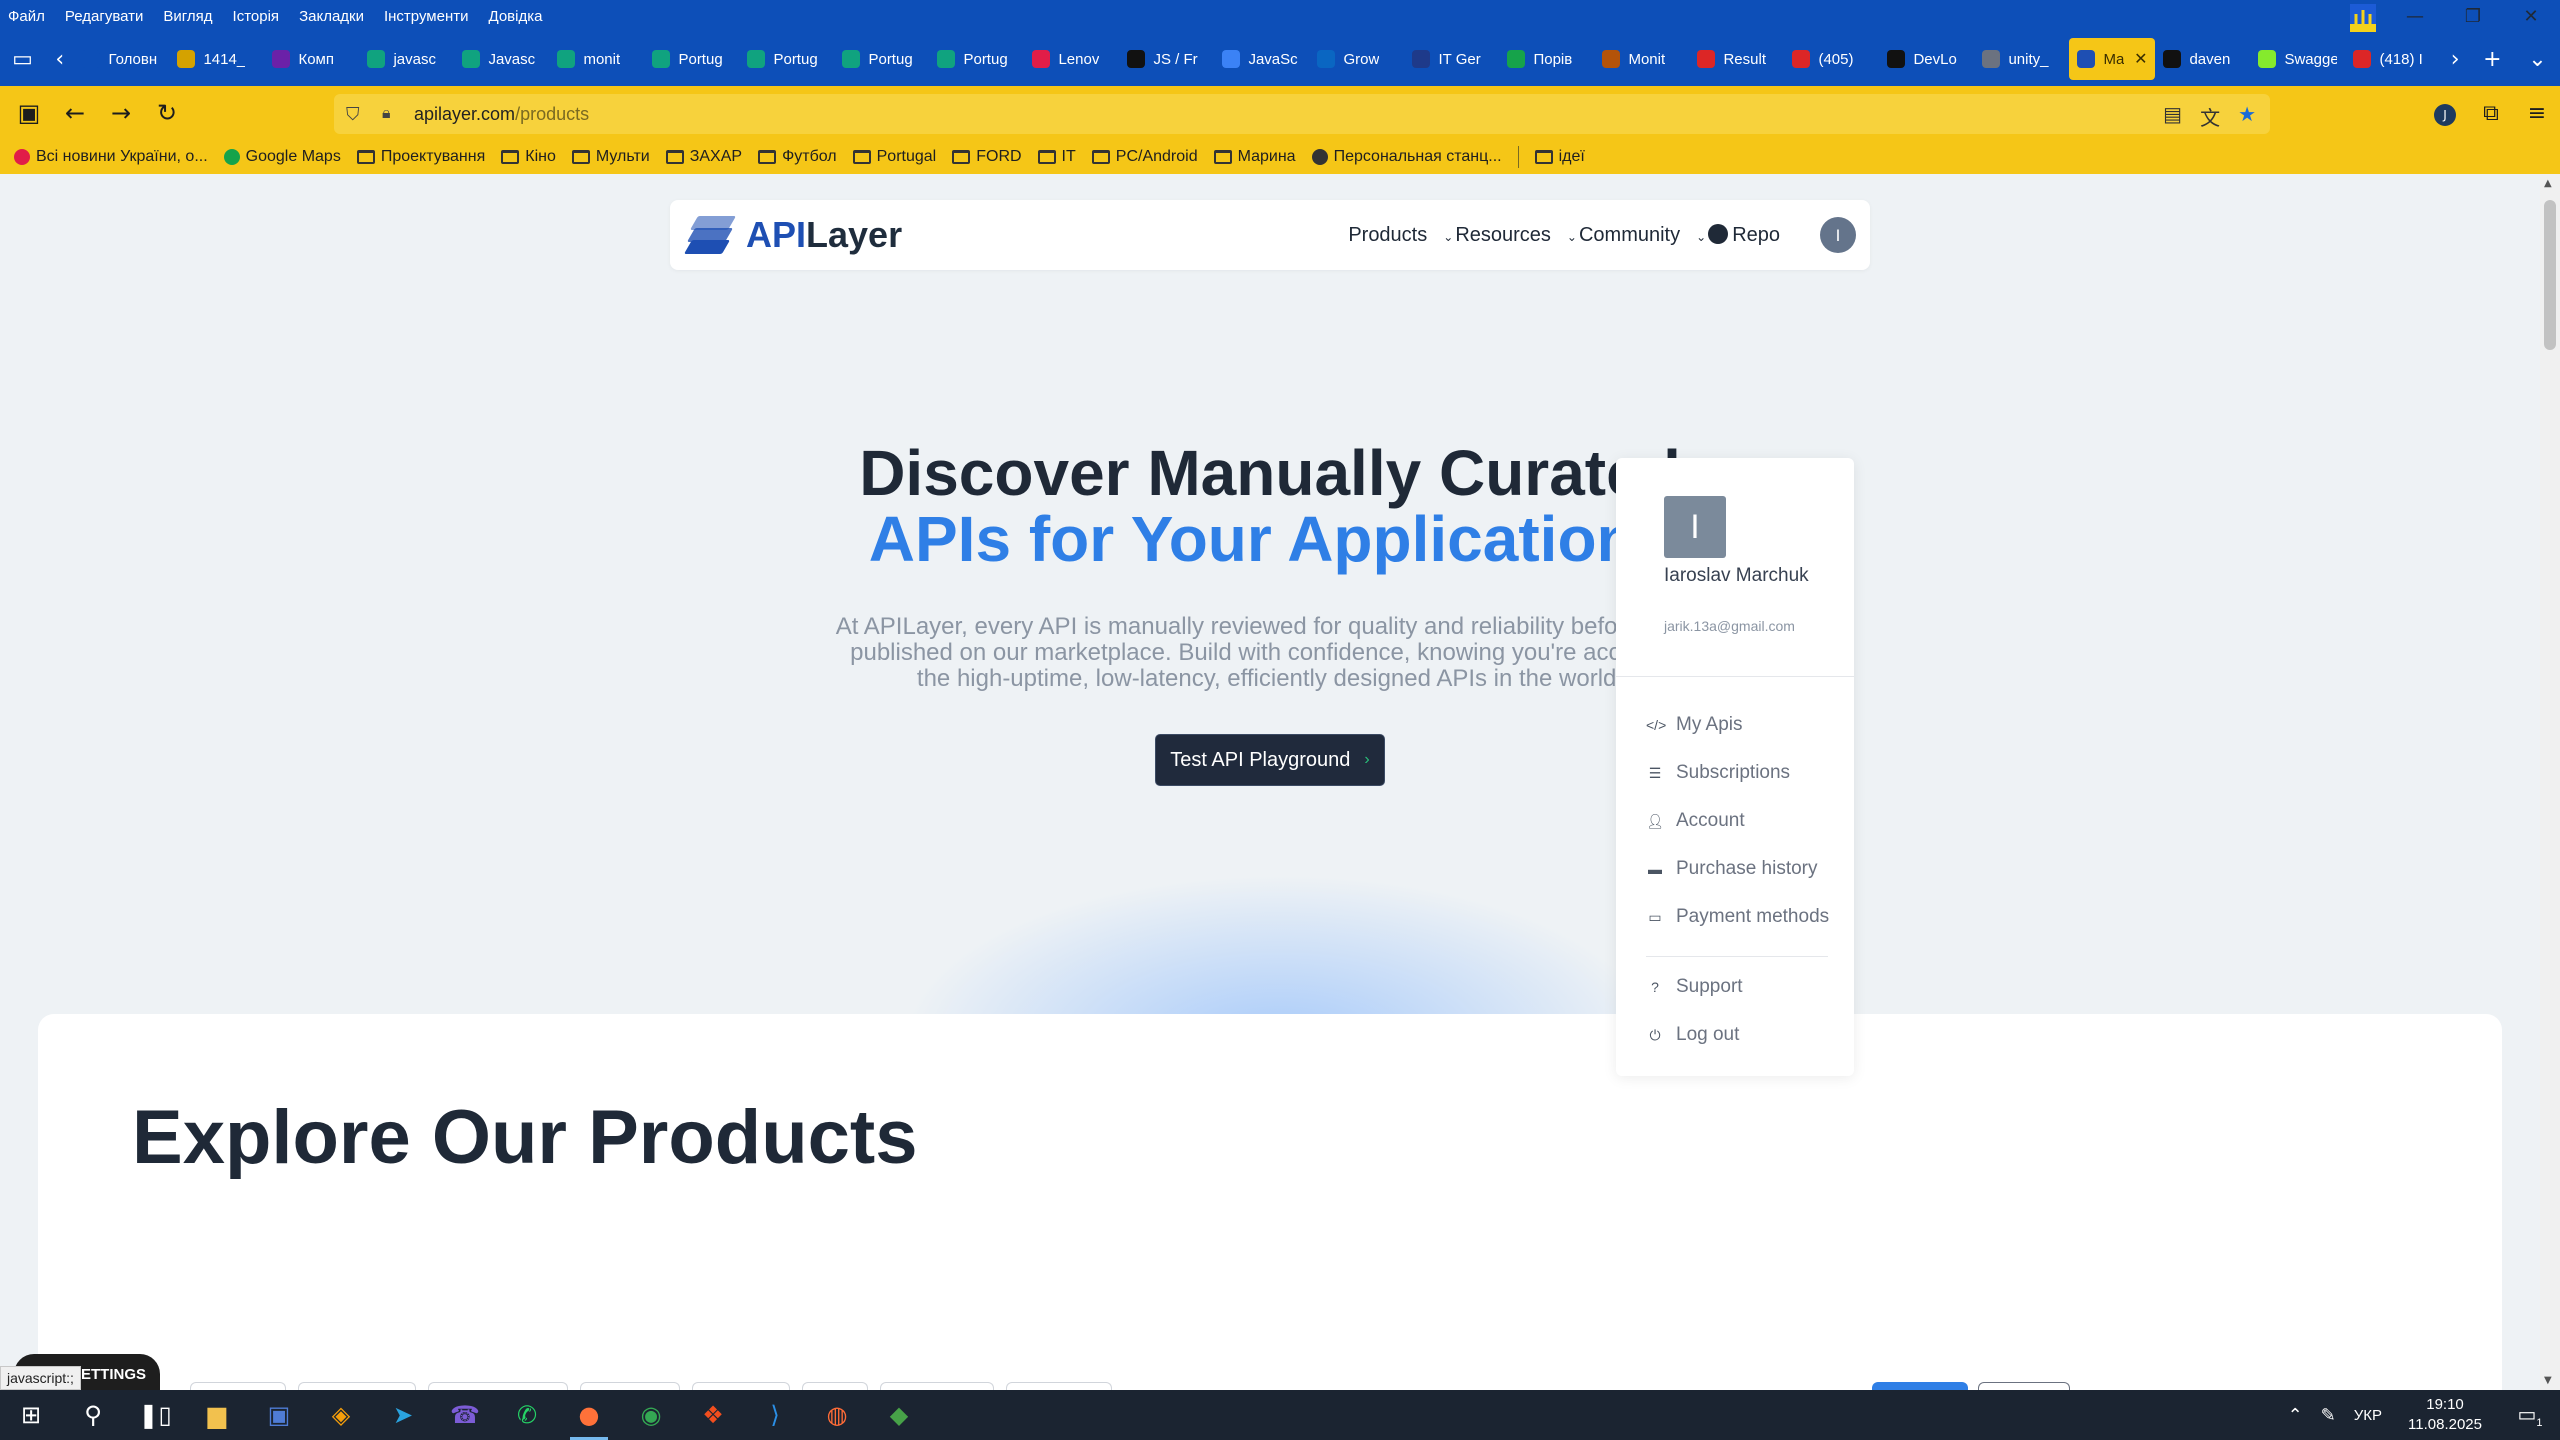 The height and width of the screenshot is (1440, 2560). What do you see at coordinates (775, 1415) in the screenshot?
I see `vscode-icon: ⟩` at bounding box center [775, 1415].